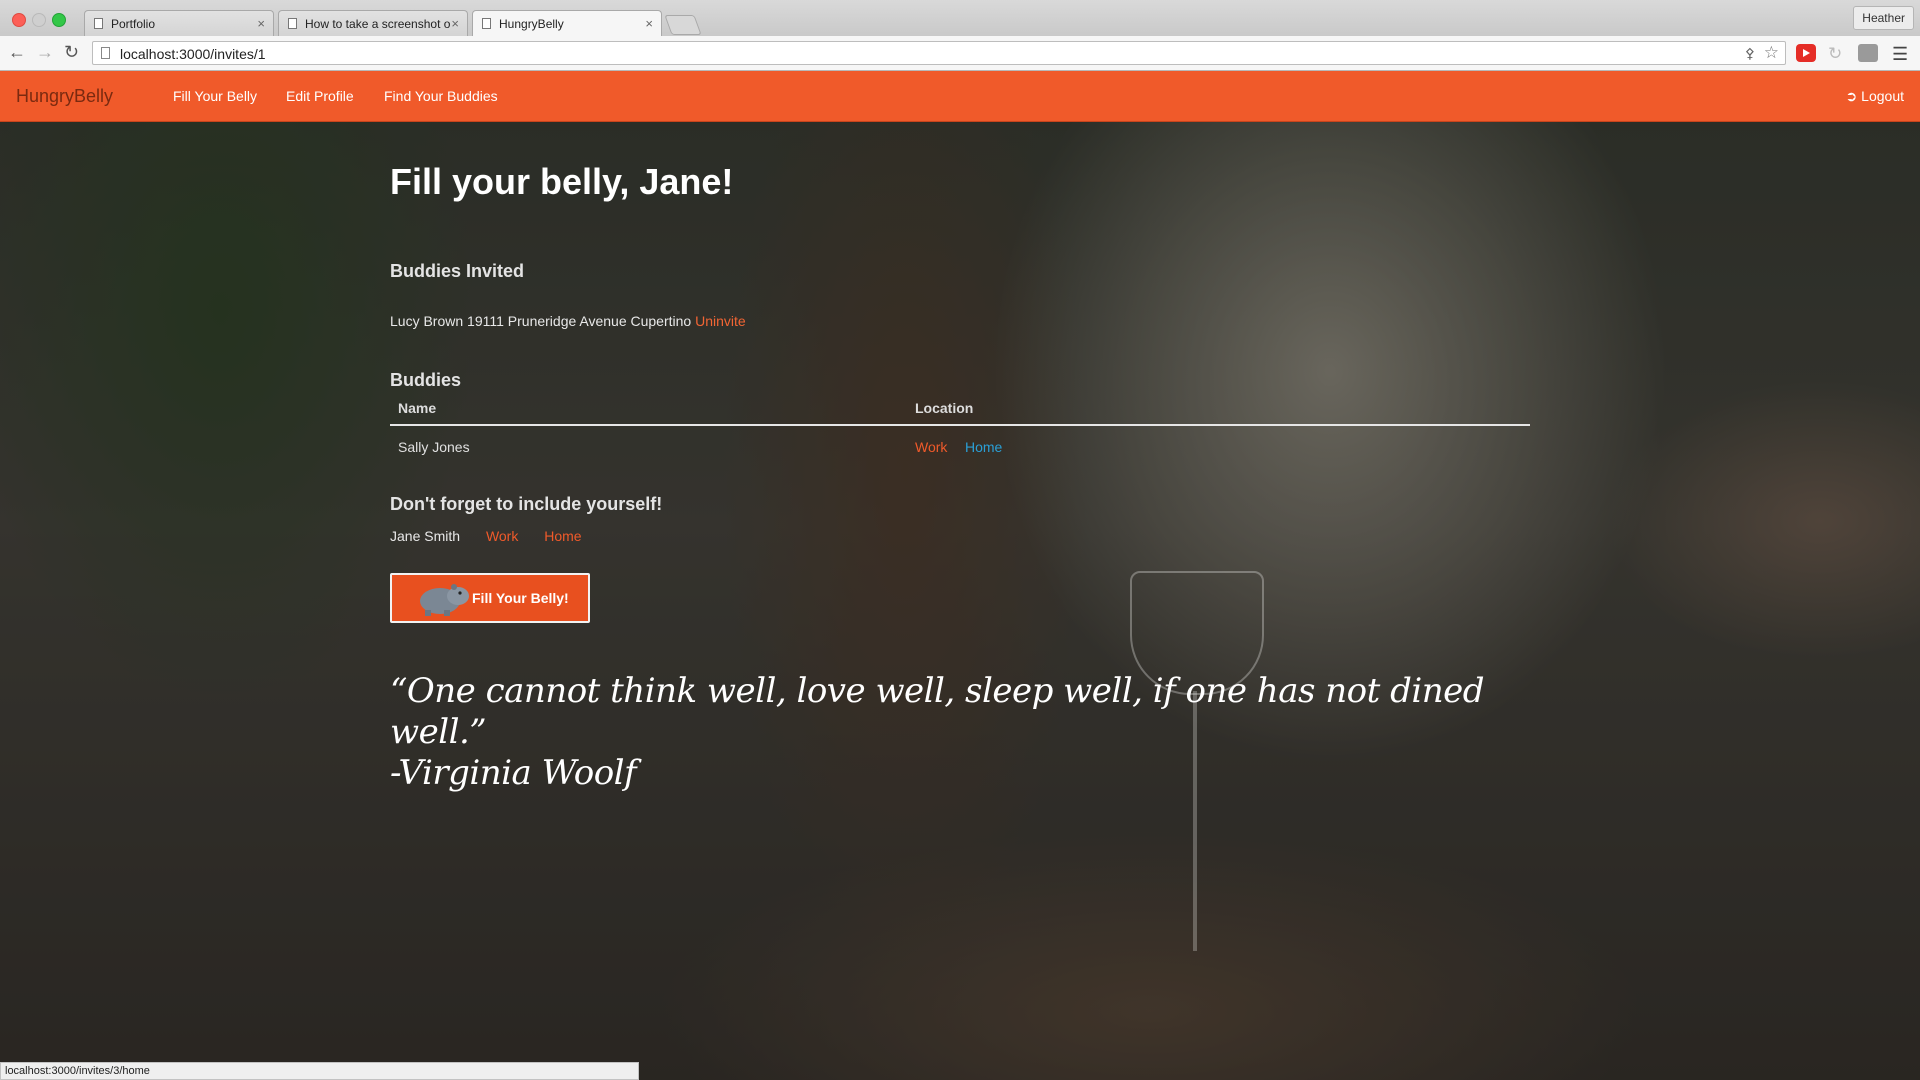 This screenshot has height=1080, width=1920. I want to click on tab-label: HungryBelly, so click(531, 24).